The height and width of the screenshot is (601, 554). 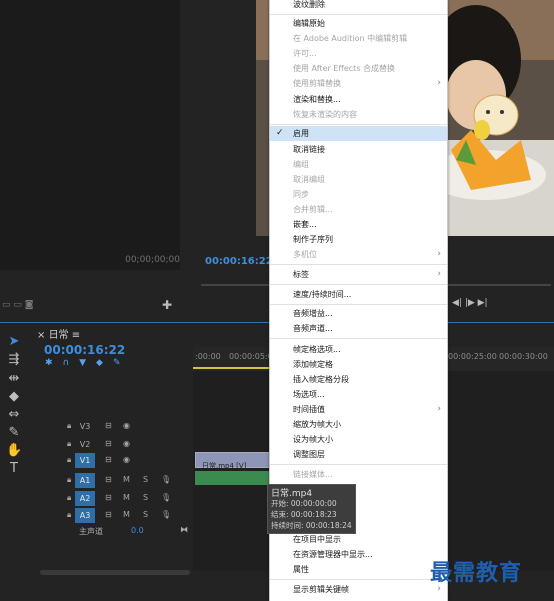 What do you see at coordinates (313, 364) in the screenshot?
I see `menu-item-label: 添加帧定格` at bounding box center [313, 364].